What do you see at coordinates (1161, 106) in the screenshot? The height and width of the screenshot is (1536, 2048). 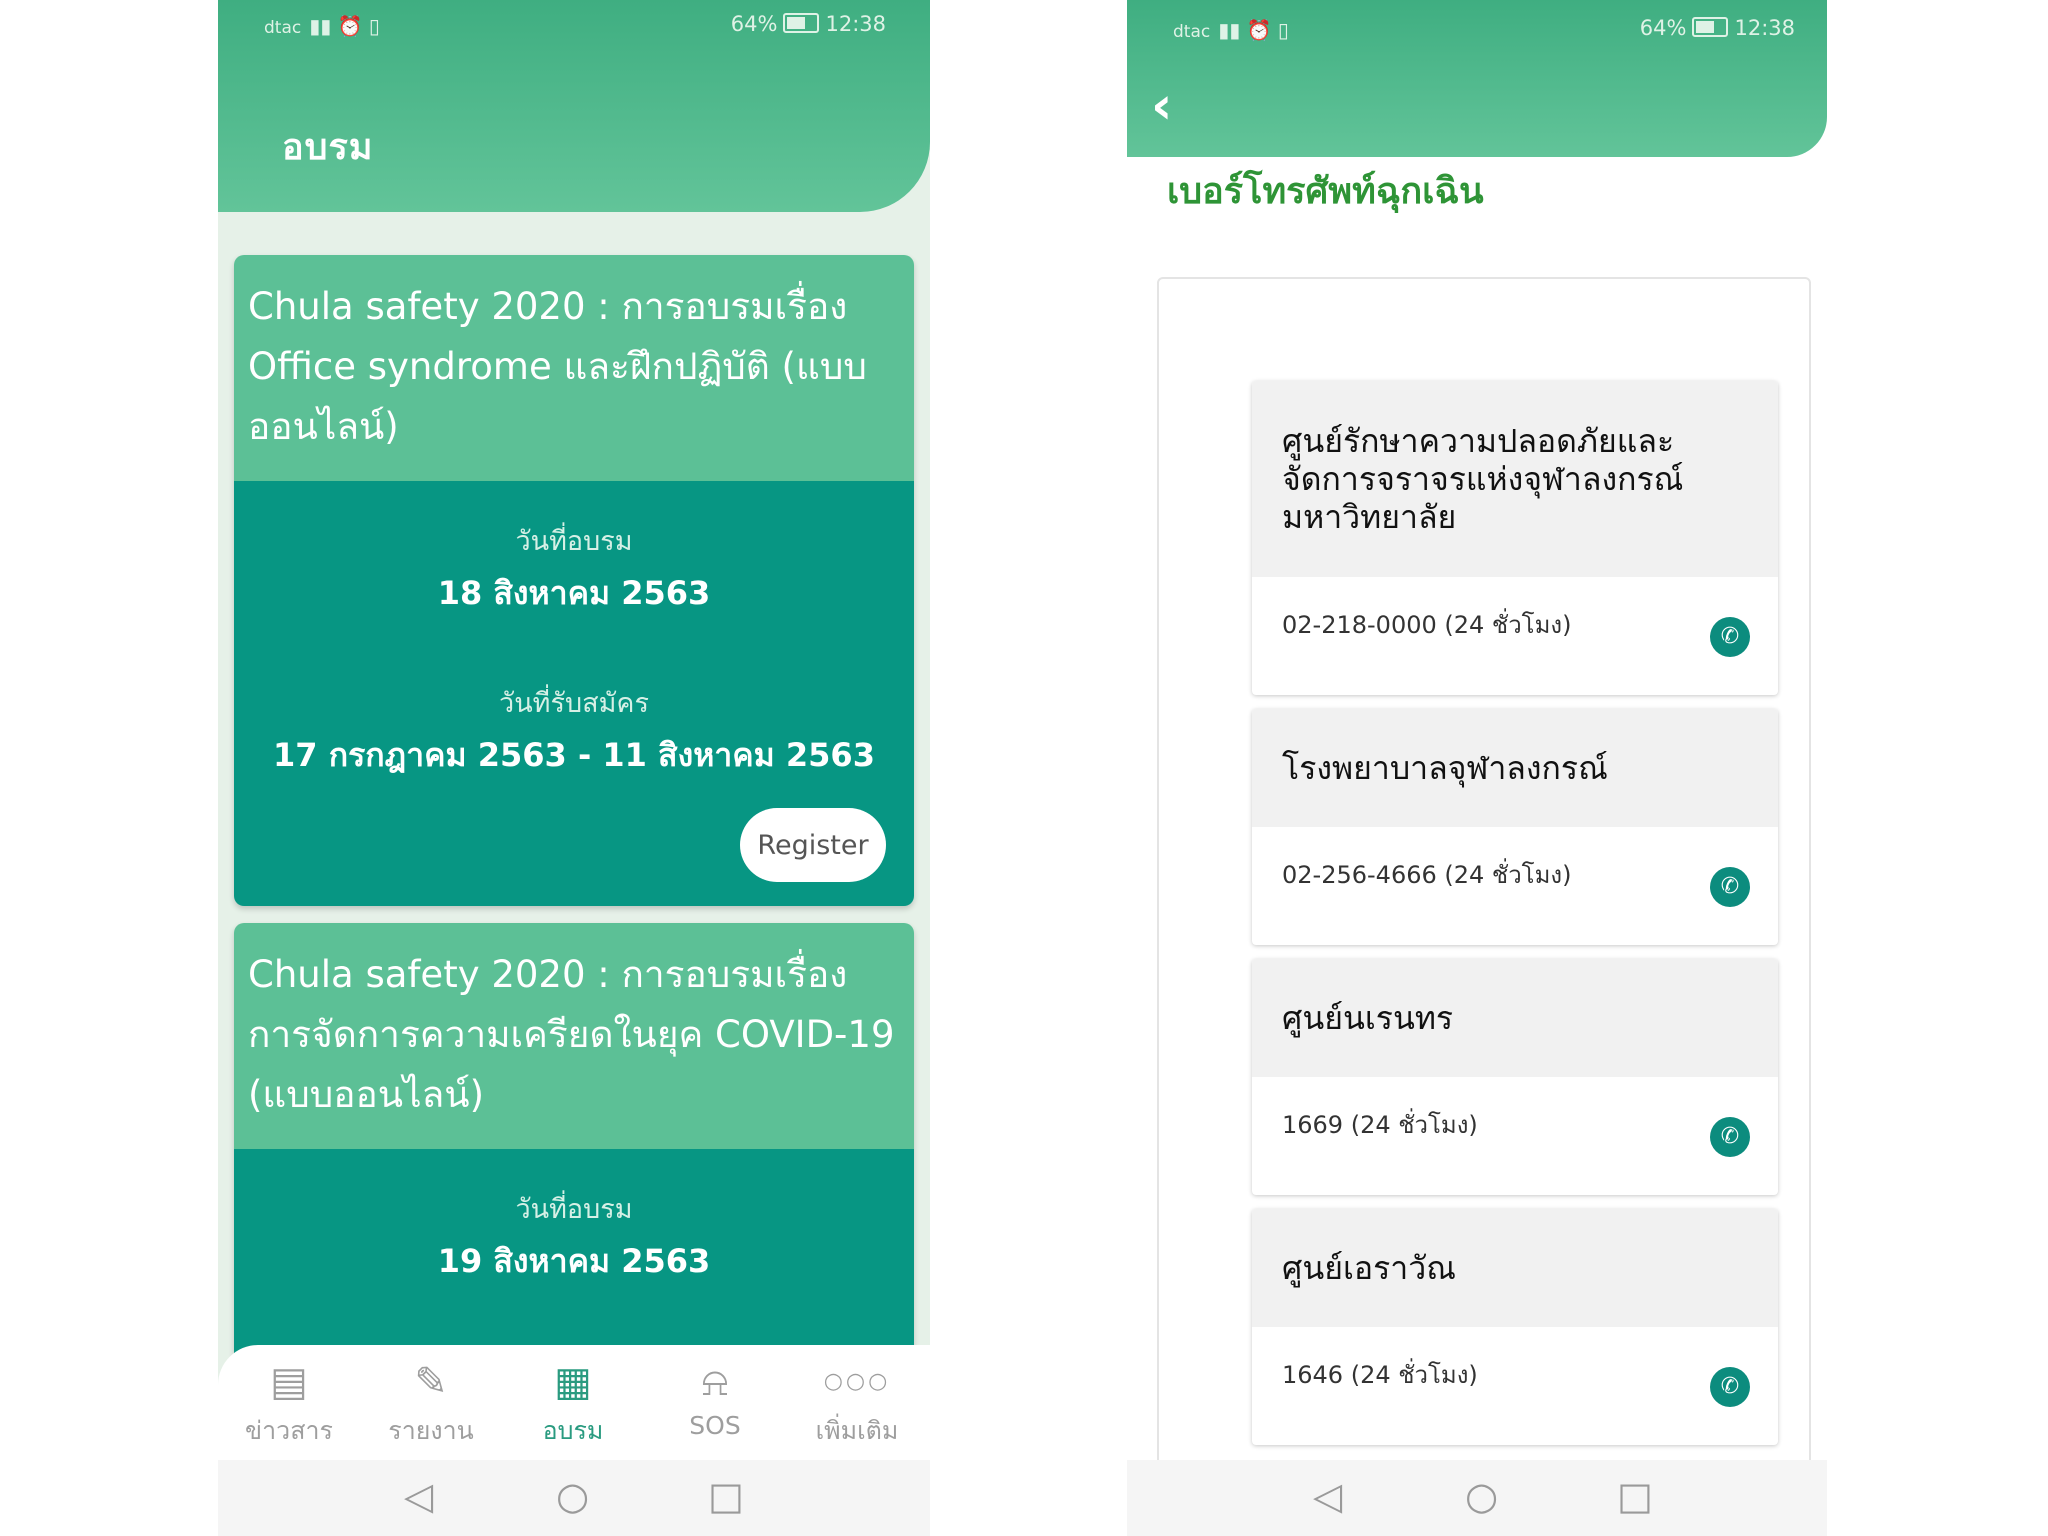 I see `back-arrow-icon: ‹` at bounding box center [1161, 106].